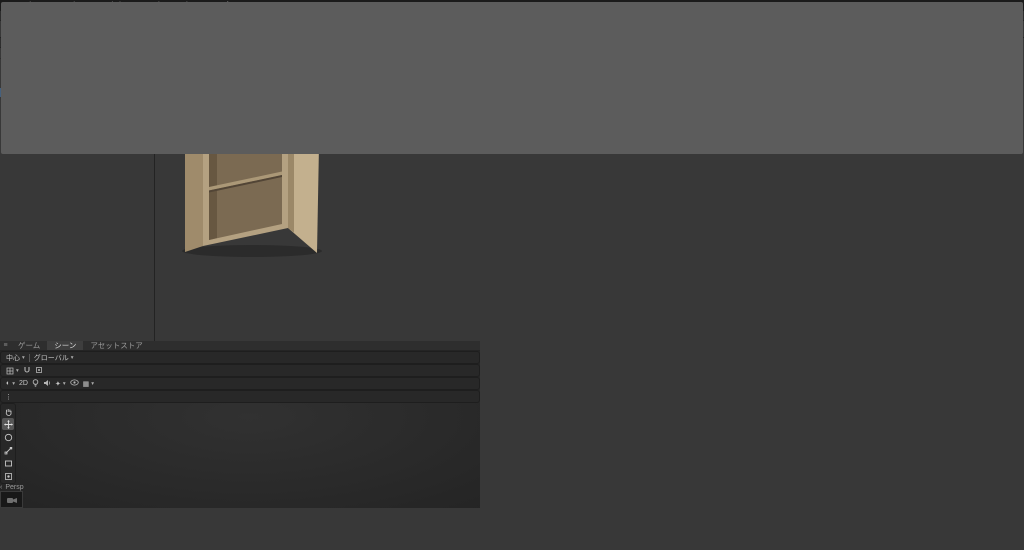  What do you see at coordinates (15, 358) in the screenshot?
I see `pivot-dropdown: 中心 ▾` at bounding box center [15, 358].